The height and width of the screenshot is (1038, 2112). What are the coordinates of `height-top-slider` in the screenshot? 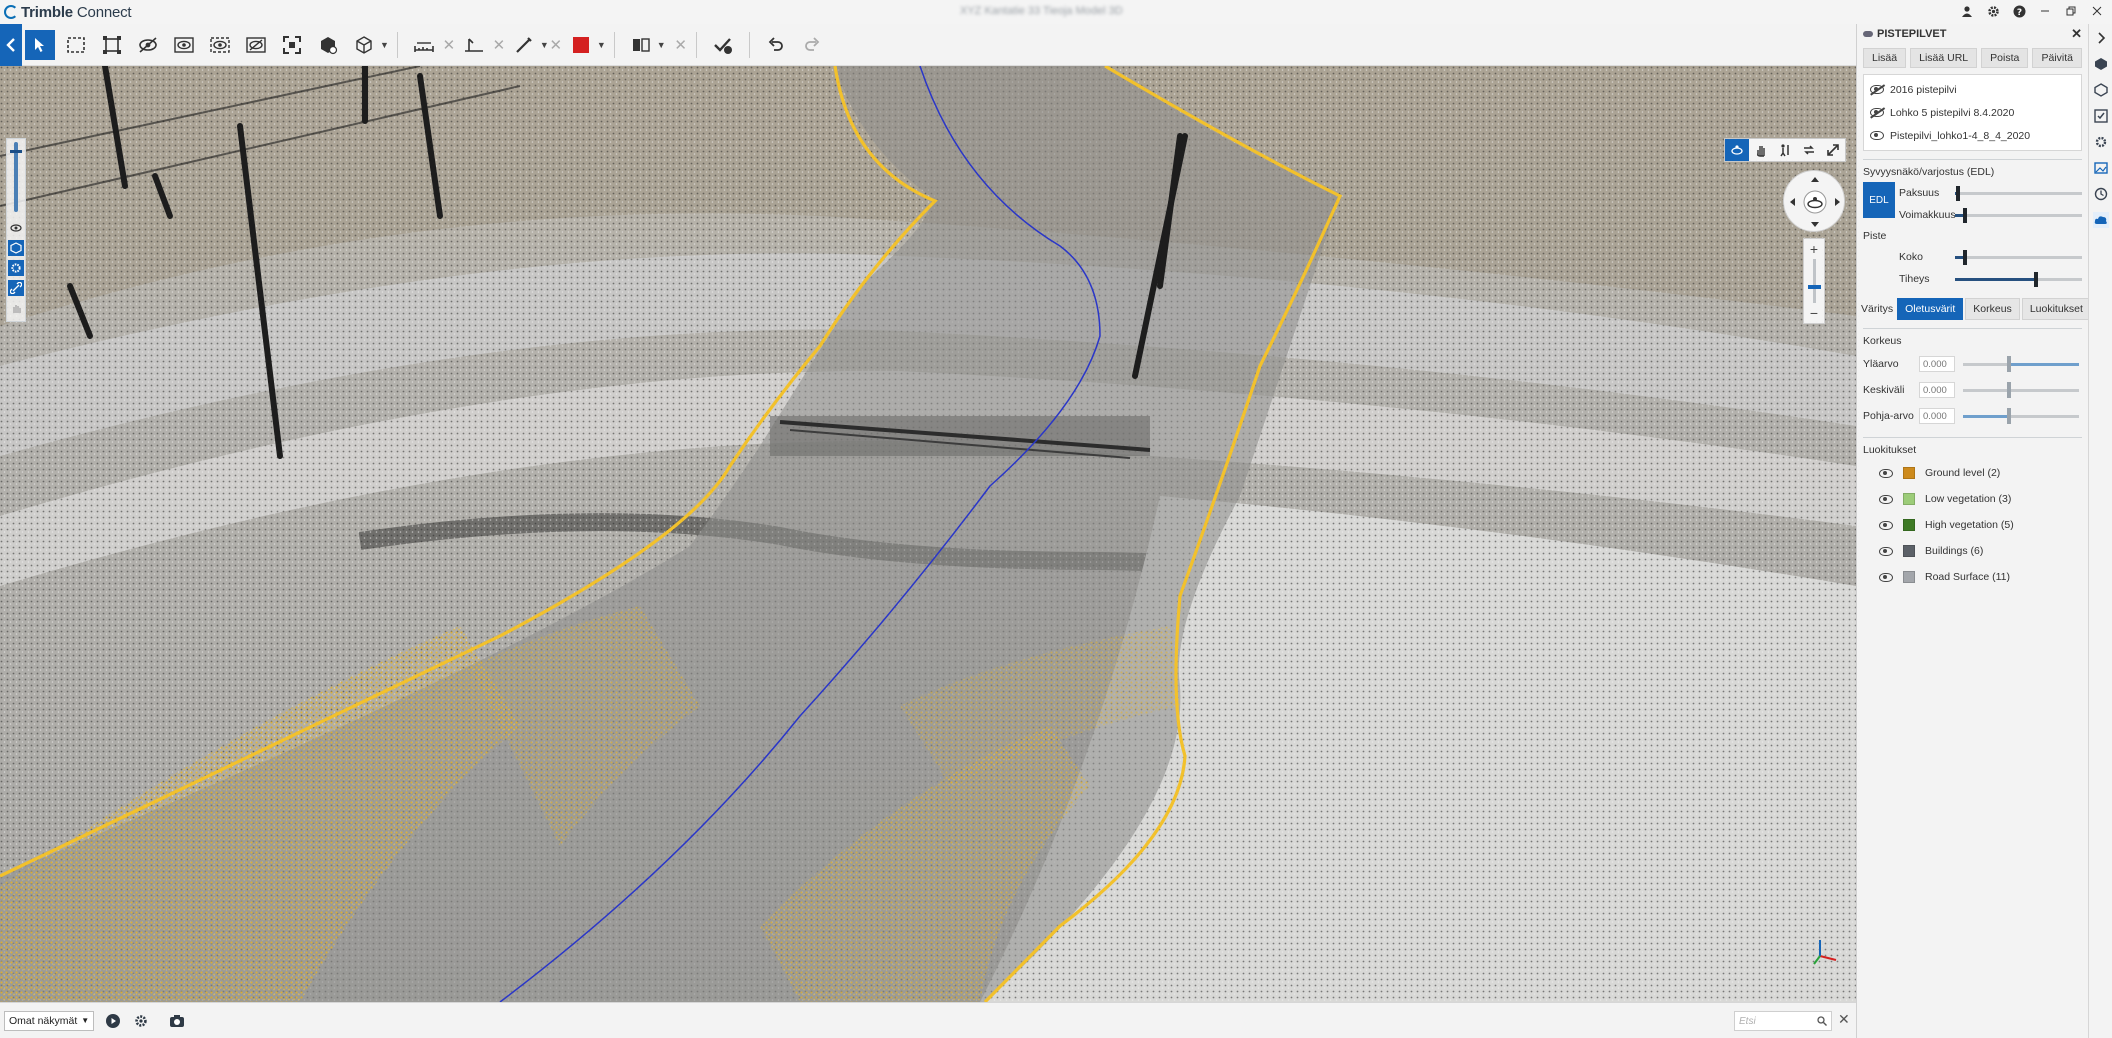 It's located at (2021, 363).